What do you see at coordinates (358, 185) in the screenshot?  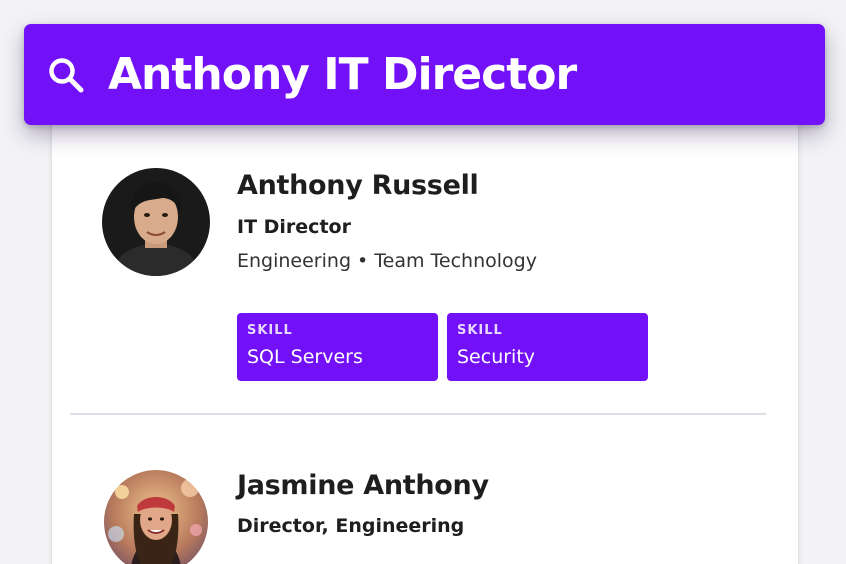 I see `result-name: Anthony Russell` at bounding box center [358, 185].